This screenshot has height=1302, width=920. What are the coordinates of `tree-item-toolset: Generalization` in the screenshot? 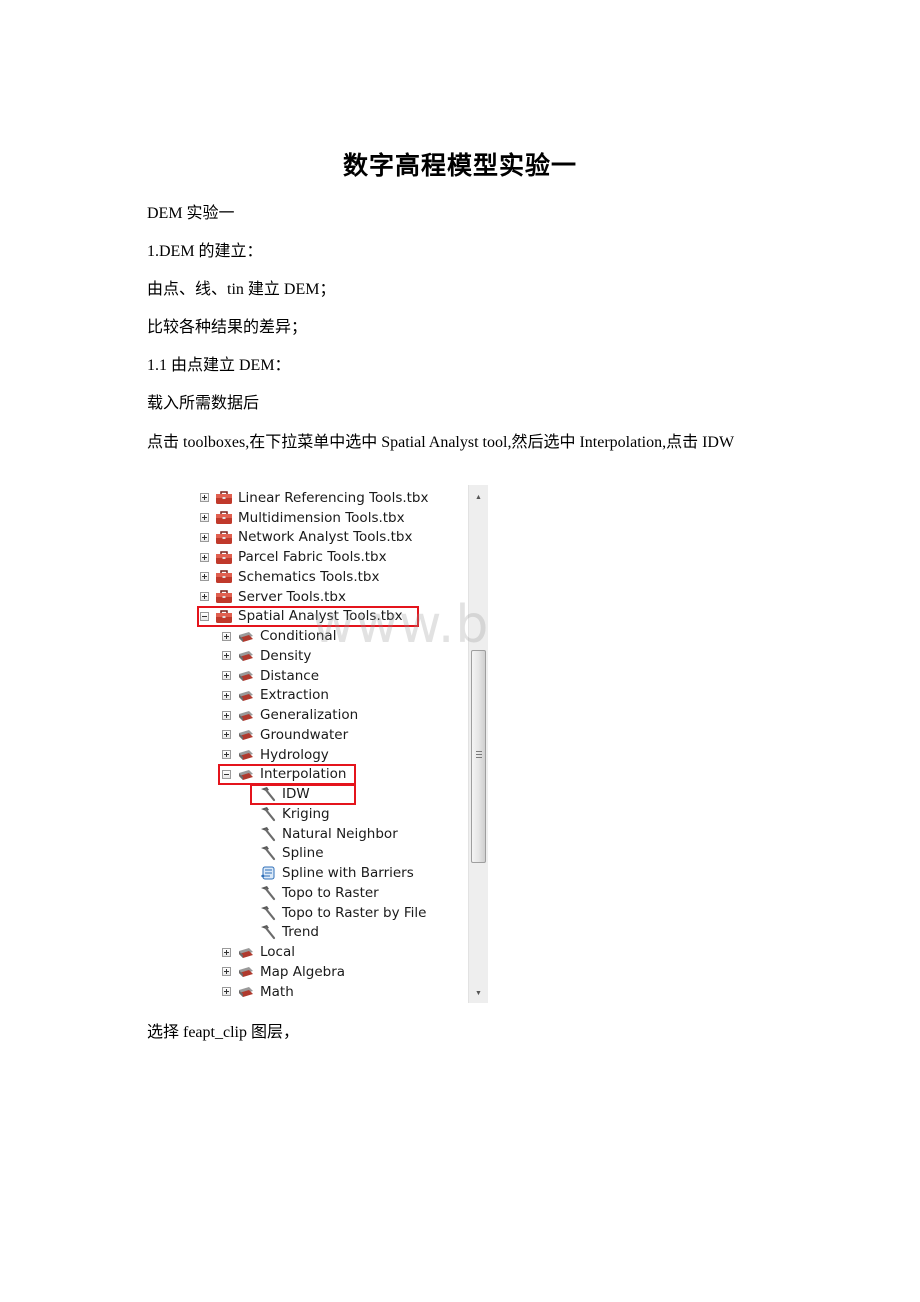 It's located at (290, 715).